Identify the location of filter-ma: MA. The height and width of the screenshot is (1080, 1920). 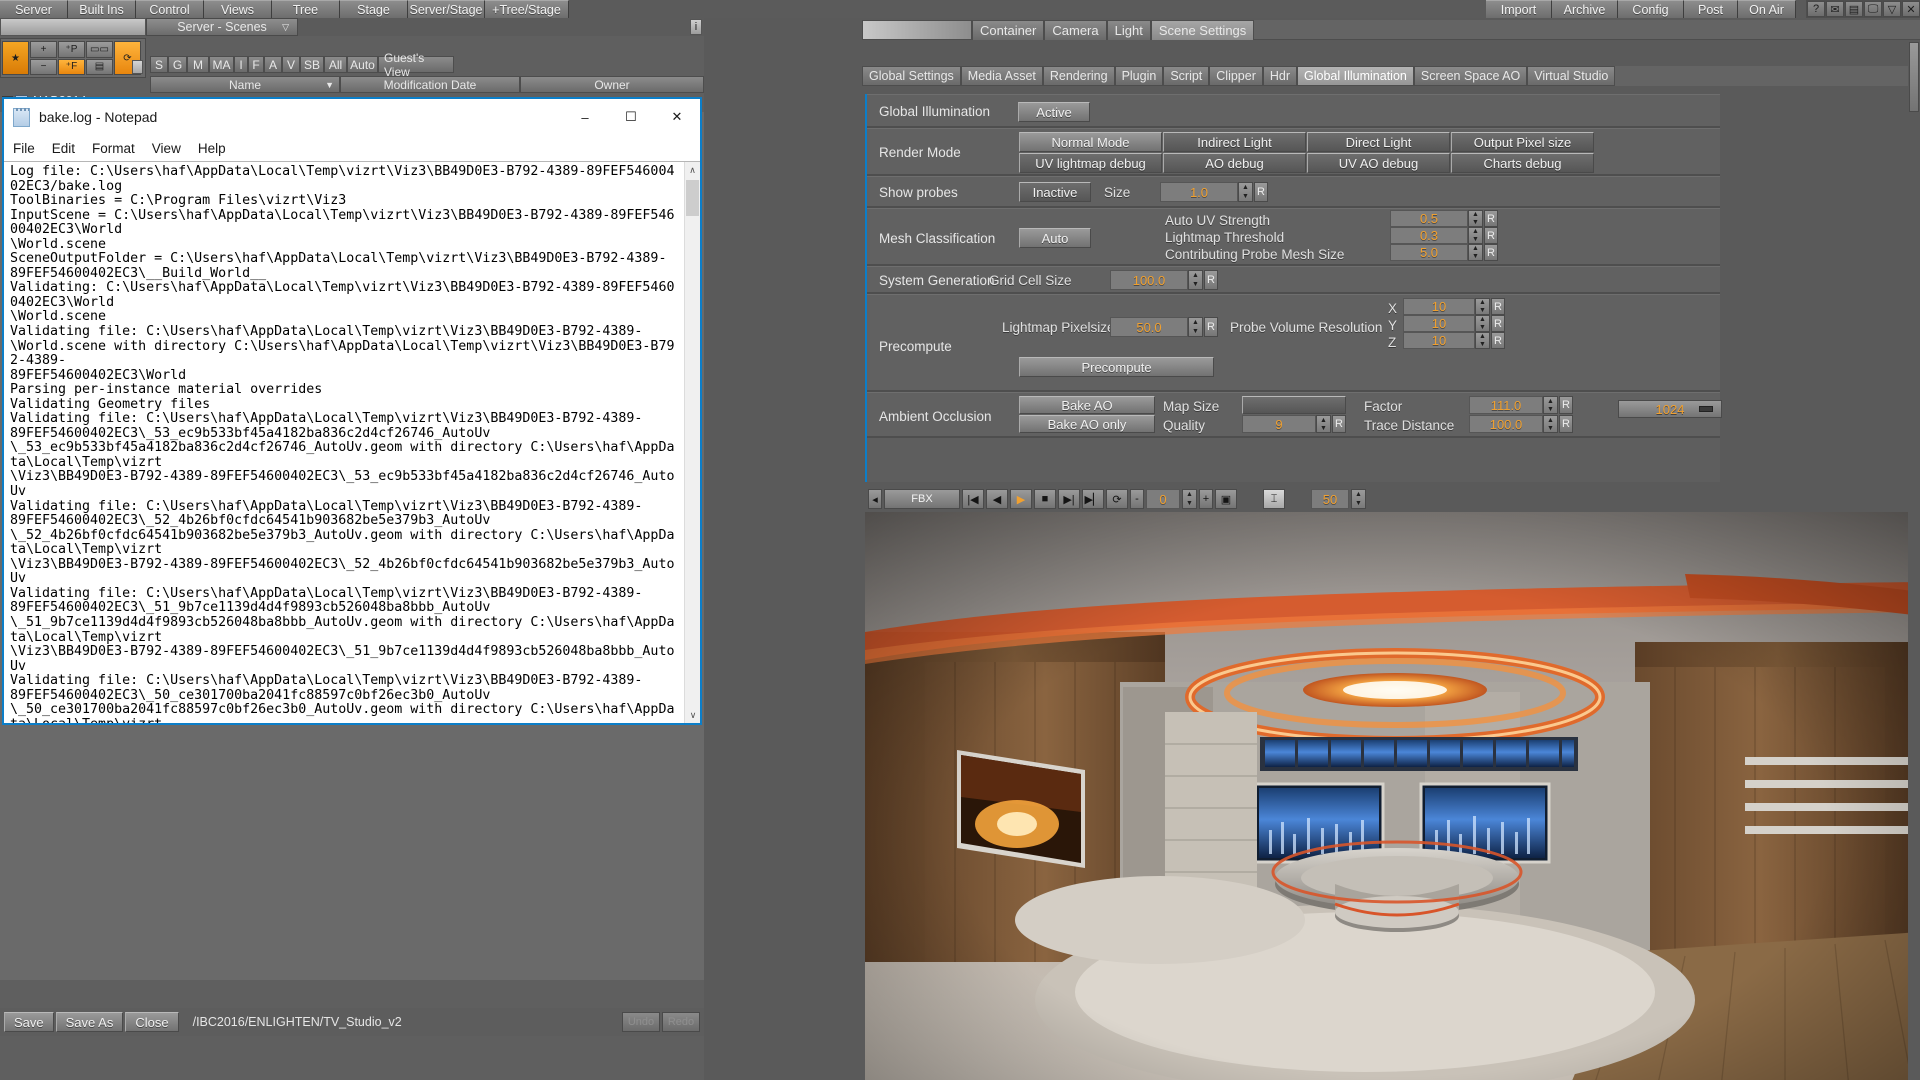
(221, 64).